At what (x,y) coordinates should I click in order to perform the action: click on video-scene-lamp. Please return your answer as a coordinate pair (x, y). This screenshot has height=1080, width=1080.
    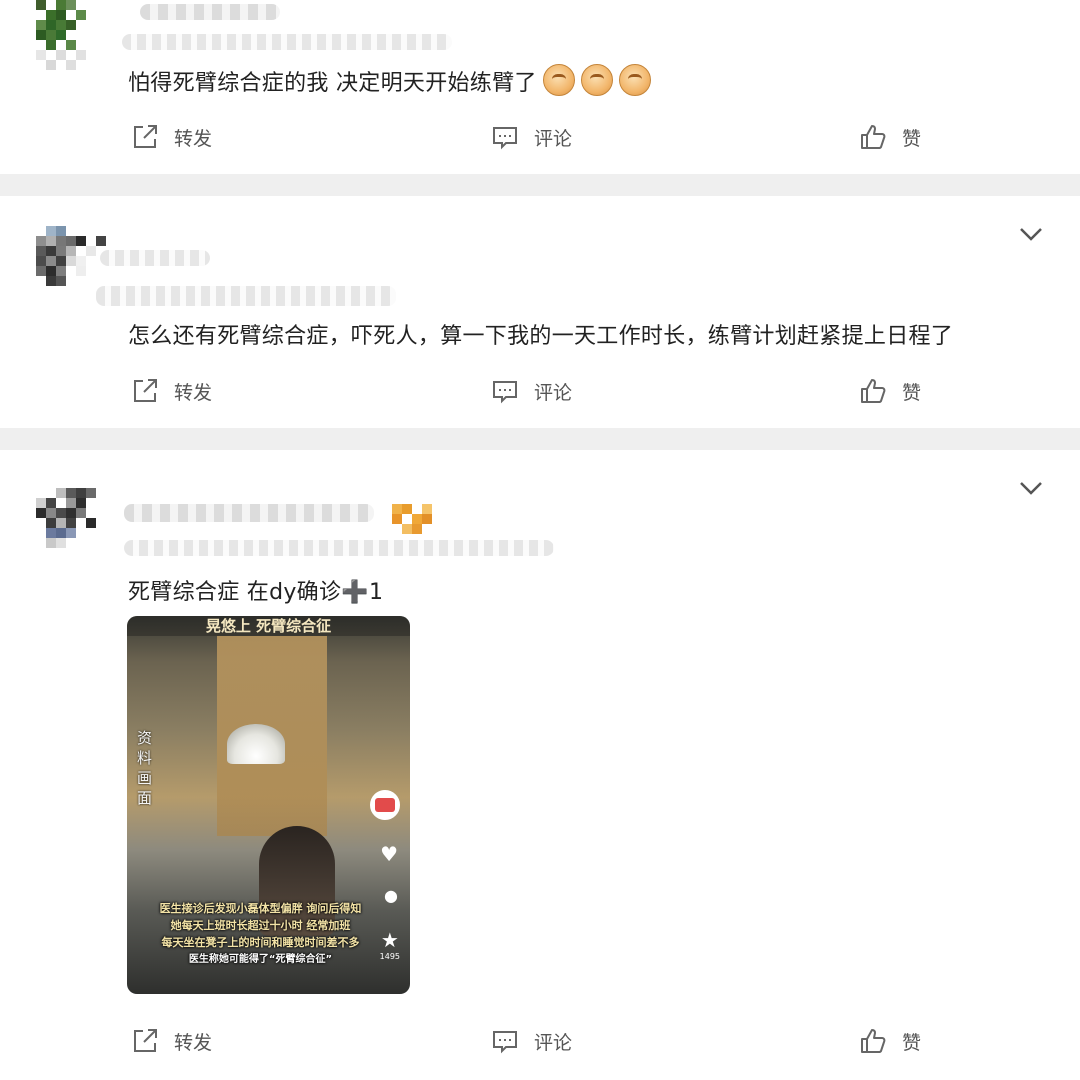
    Looking at the image, I should click on (256, 744).